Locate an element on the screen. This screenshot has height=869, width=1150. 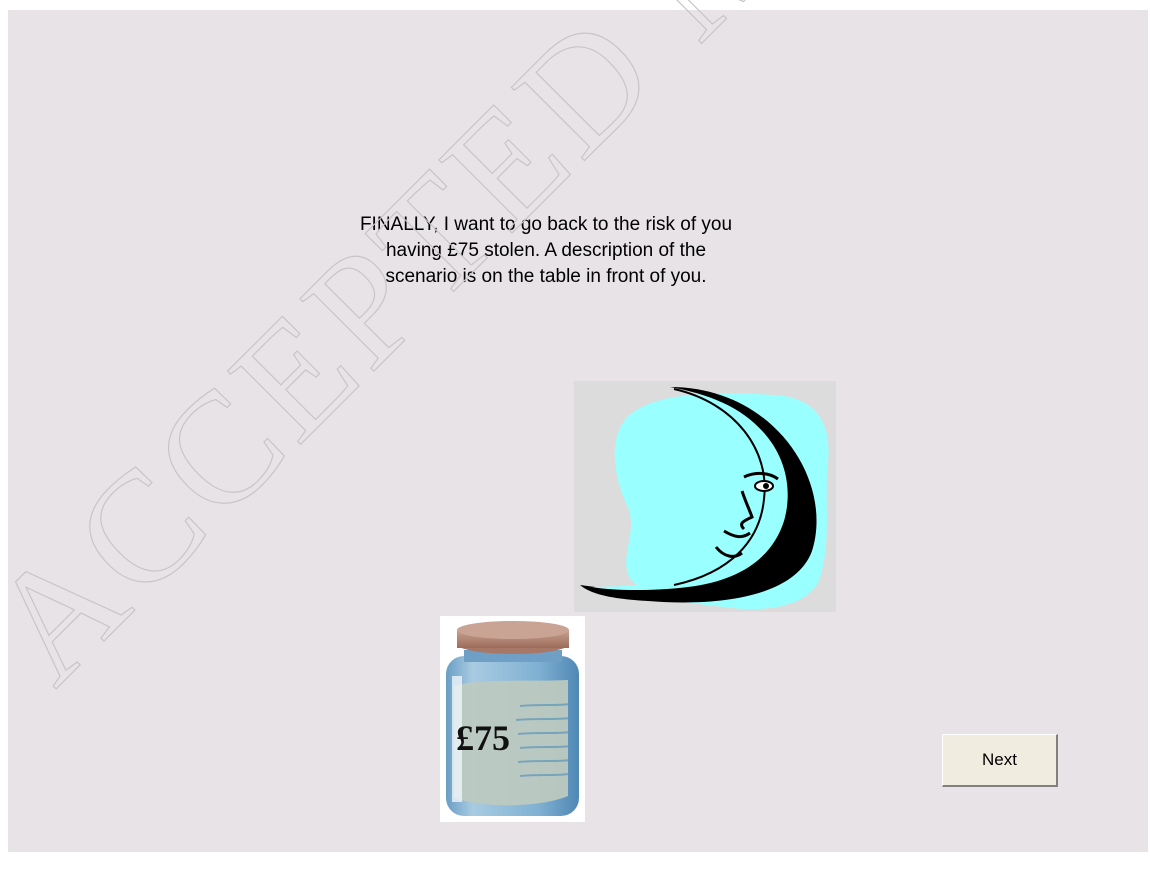
money-jar-image: £75 is located at coordinates (512, 719).